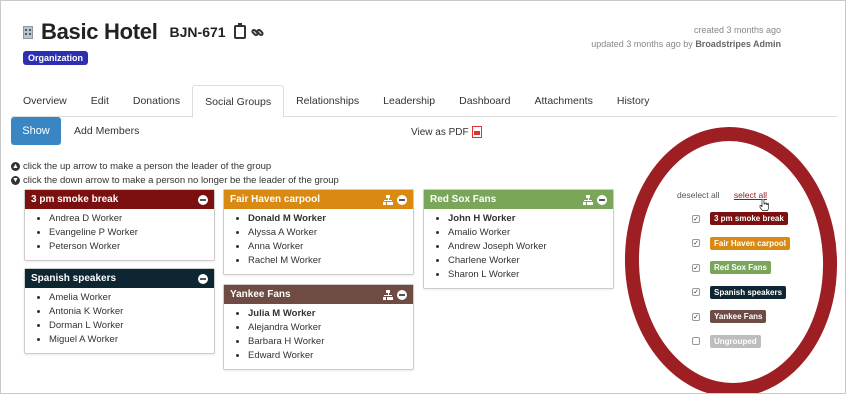 Image resolution: width=851 pixels, height=407 pixels. What do you see at coordinates (530, 261) in the screenshot?
I see `member-item: Charlene Worker` at bounding box center [530, 261].